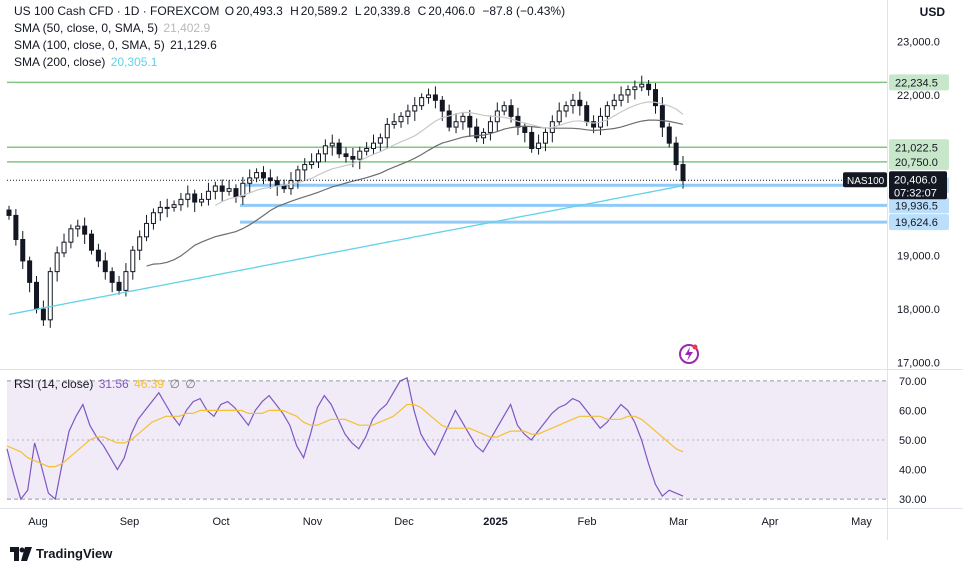  I want to click on rsi-label: RSI (14, close), so click(54, 384).